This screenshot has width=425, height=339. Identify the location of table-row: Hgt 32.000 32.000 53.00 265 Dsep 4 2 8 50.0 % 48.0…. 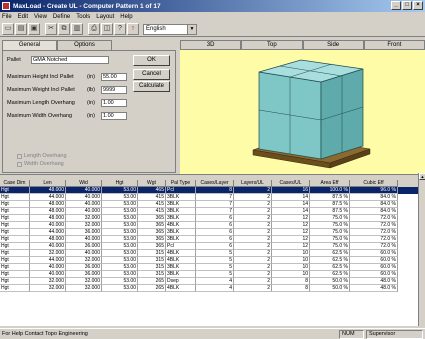
(209, 281).